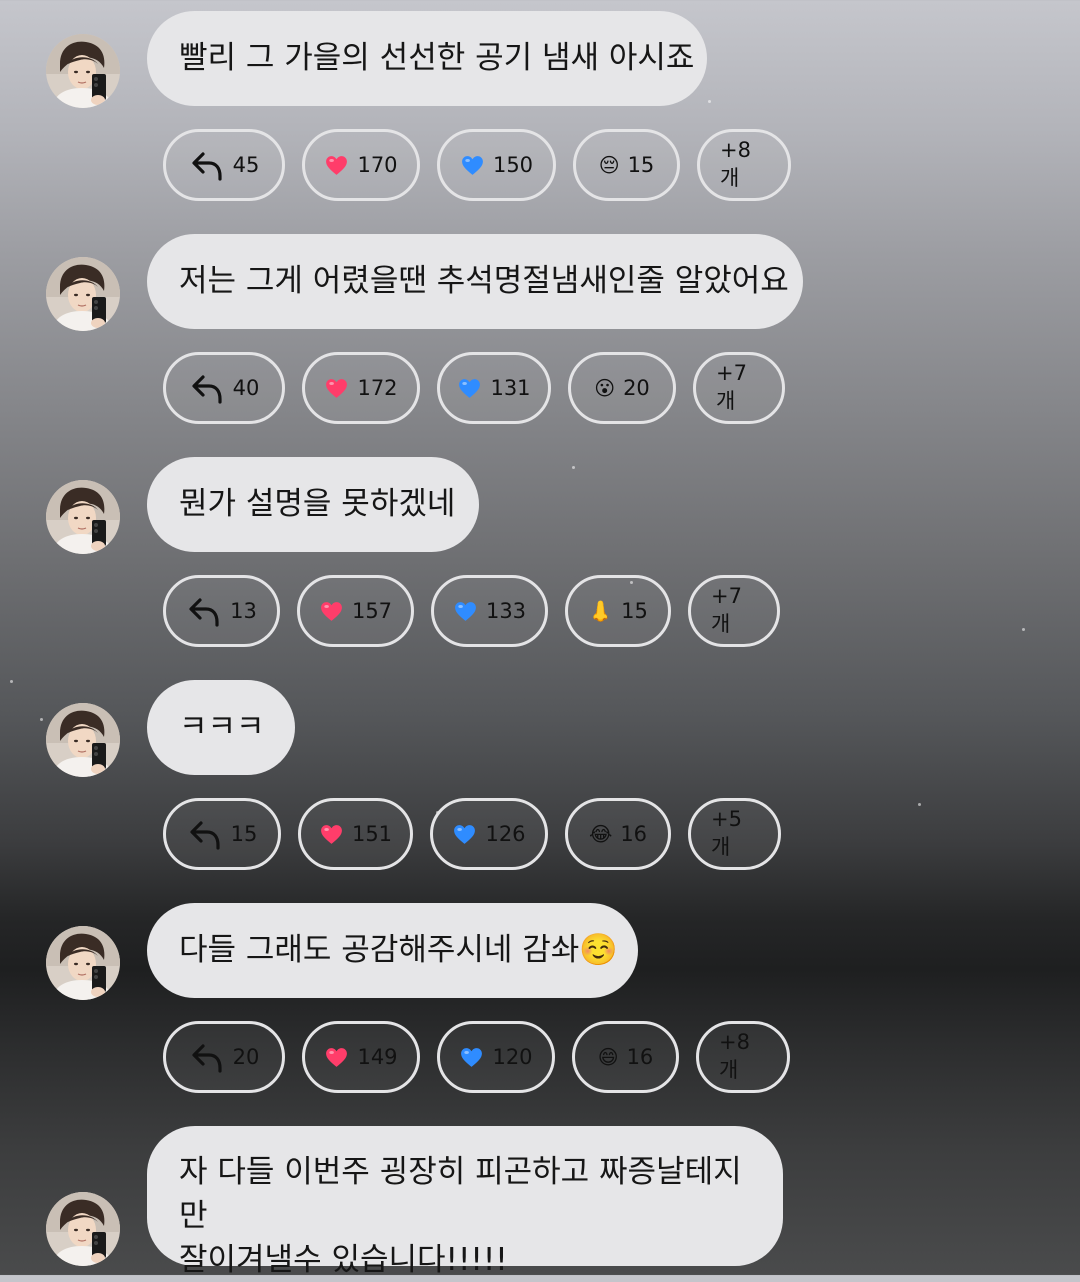  Describe the element at coordinates (460, 1194) in the screenshot. I see `message-text-line-1: 자 다들 이번주 굉장히 피곤하고 짜증날테지만` at that location.